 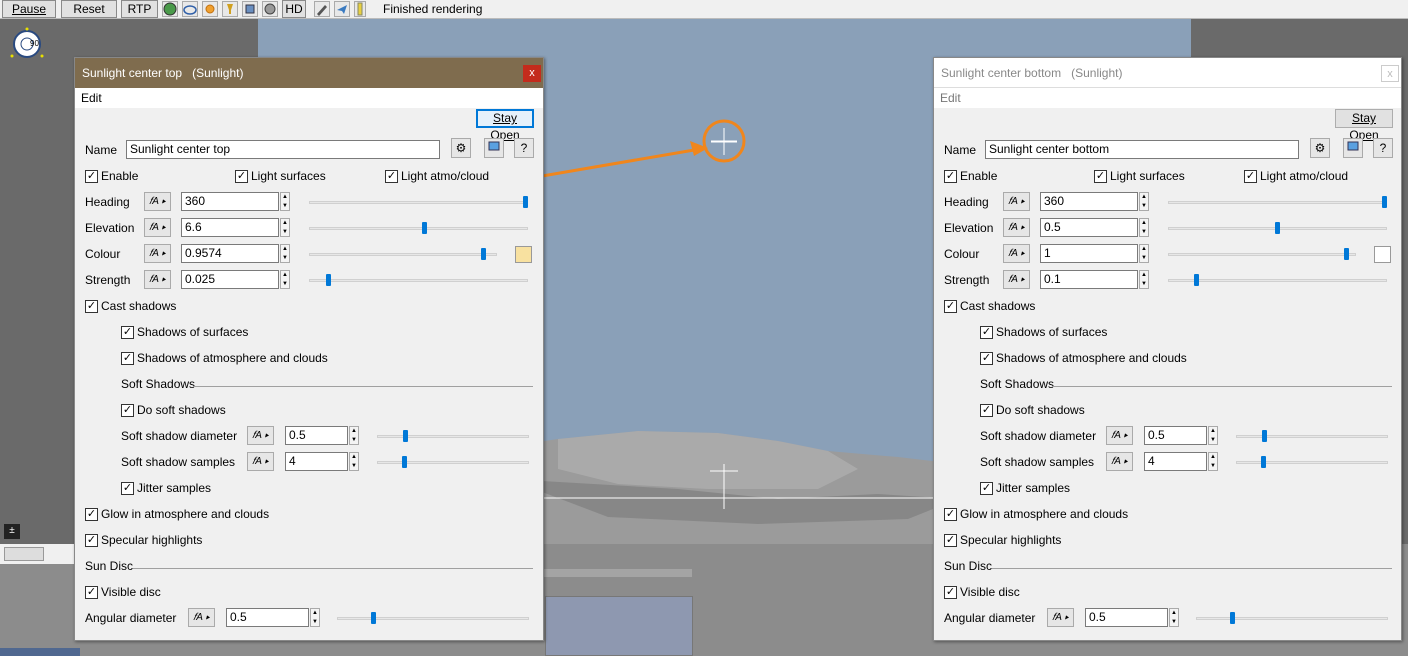 What do you see at coordinates (1390, 73) in the screenshot?
I see `close-button: x` at bounding box center [1390, 73].